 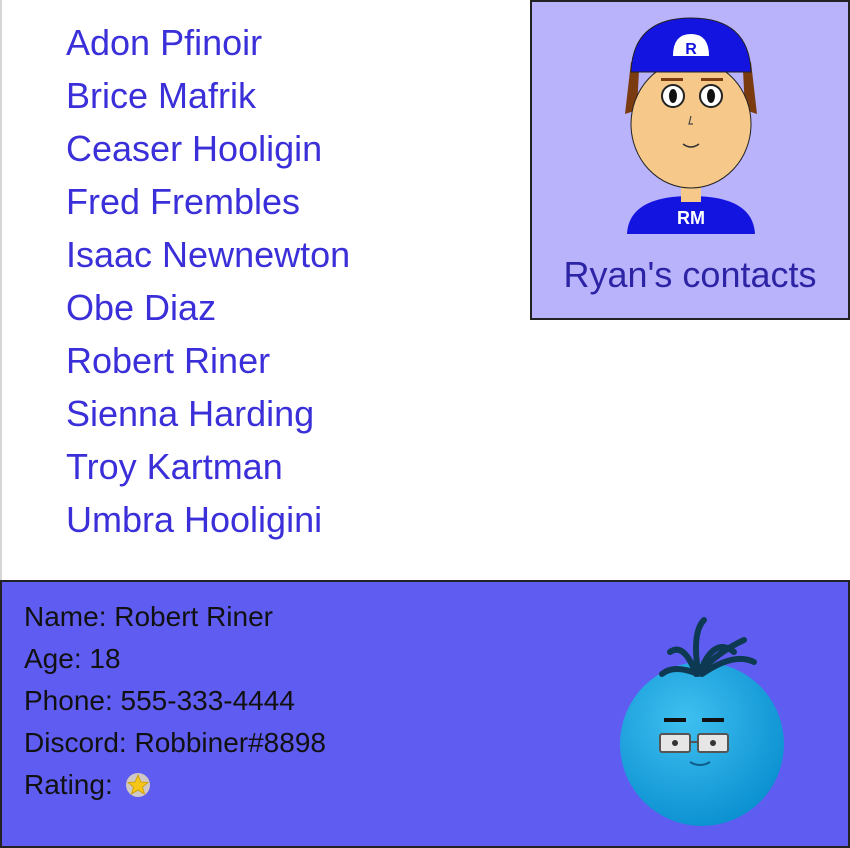 I want to click on owner-caption: Ryan's contacts, so click(x=690, y=274).